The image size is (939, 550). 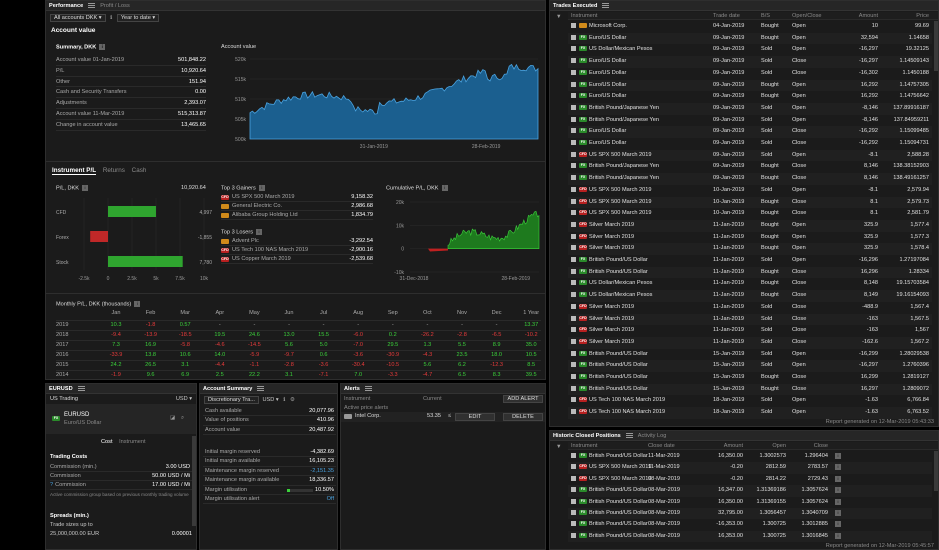 What do you see at coordinates (297, 206) in the screenshot?
I see `mover-row: General Electric Co. 2,986.68` at bounding box center [297, 206].